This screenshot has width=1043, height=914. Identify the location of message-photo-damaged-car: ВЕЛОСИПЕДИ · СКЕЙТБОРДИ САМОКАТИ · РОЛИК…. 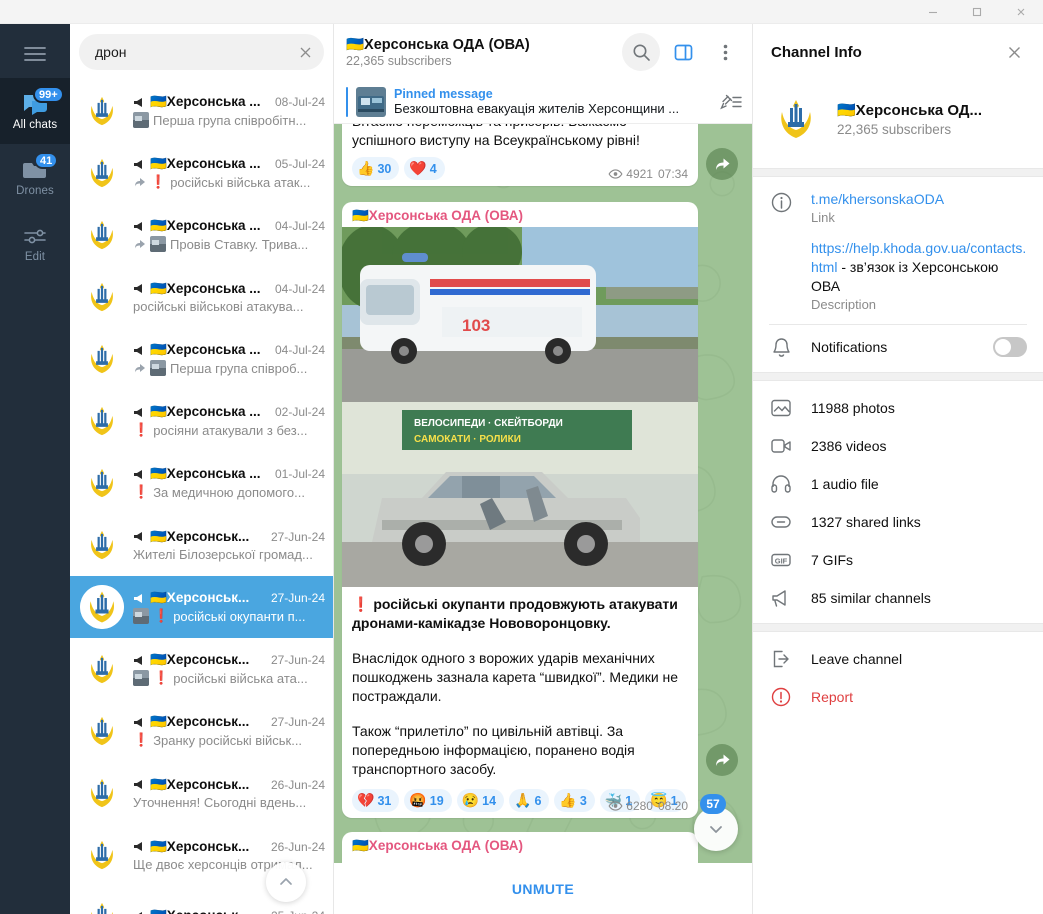
(520, 494).